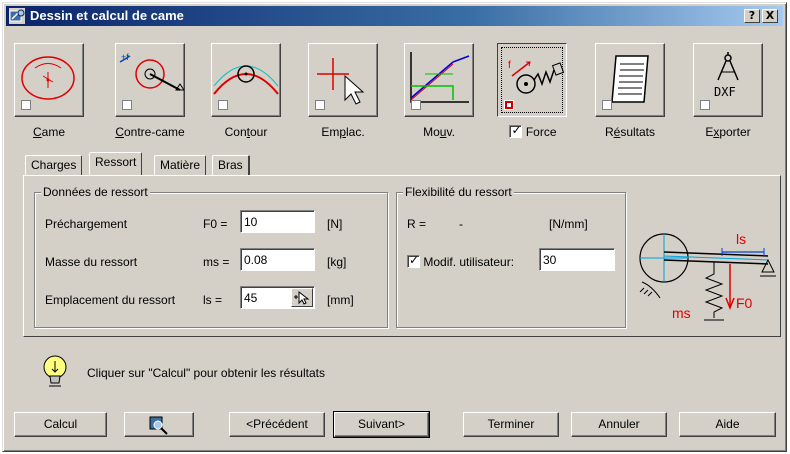 The width and height of the screenshot is (790, 454). Describe the element at coordinates (516, 130) in the screenshot. I see `force-check-box` at that location.